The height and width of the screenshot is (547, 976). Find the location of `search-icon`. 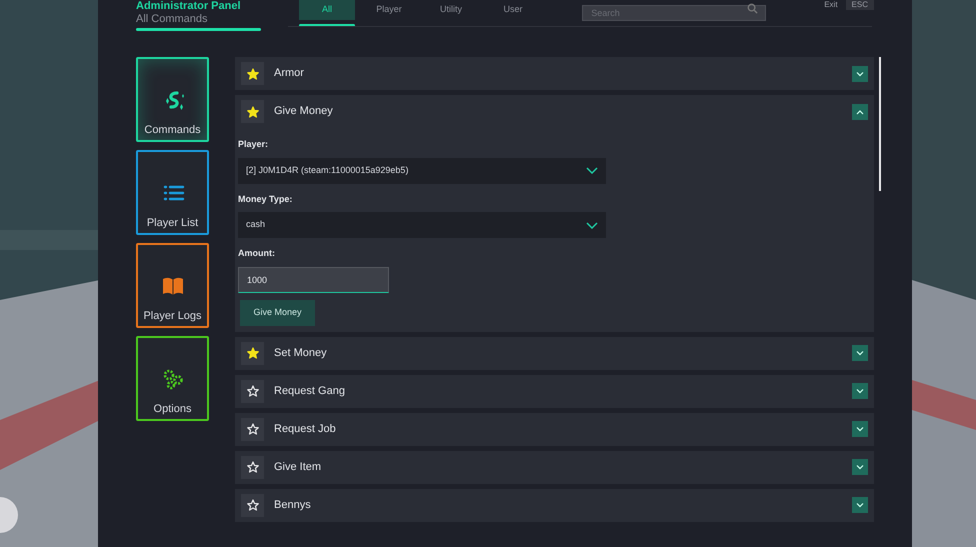

search-icon is located at coordinates (752, 8).